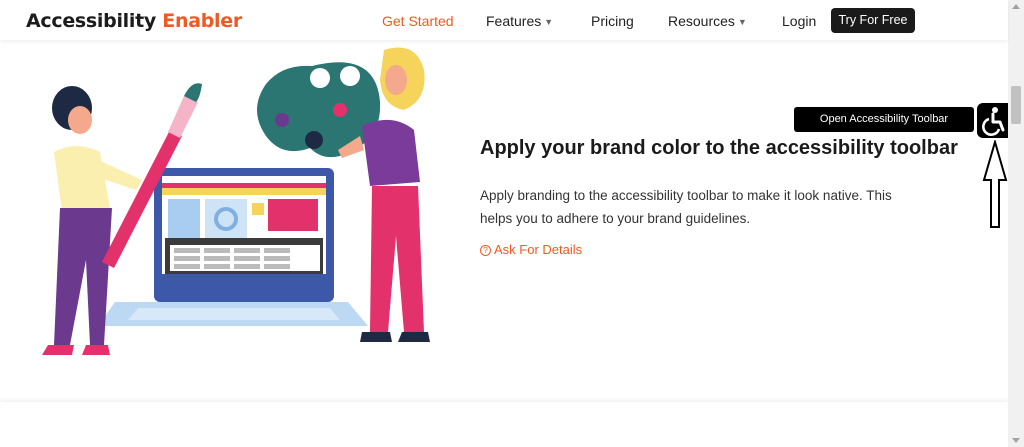 The height and width of the screenshot is (447, 1024). Describe the element at coordinates (538, 249) in the screenshot. I see `ask-for-details-label: Ask For Details` at that location.